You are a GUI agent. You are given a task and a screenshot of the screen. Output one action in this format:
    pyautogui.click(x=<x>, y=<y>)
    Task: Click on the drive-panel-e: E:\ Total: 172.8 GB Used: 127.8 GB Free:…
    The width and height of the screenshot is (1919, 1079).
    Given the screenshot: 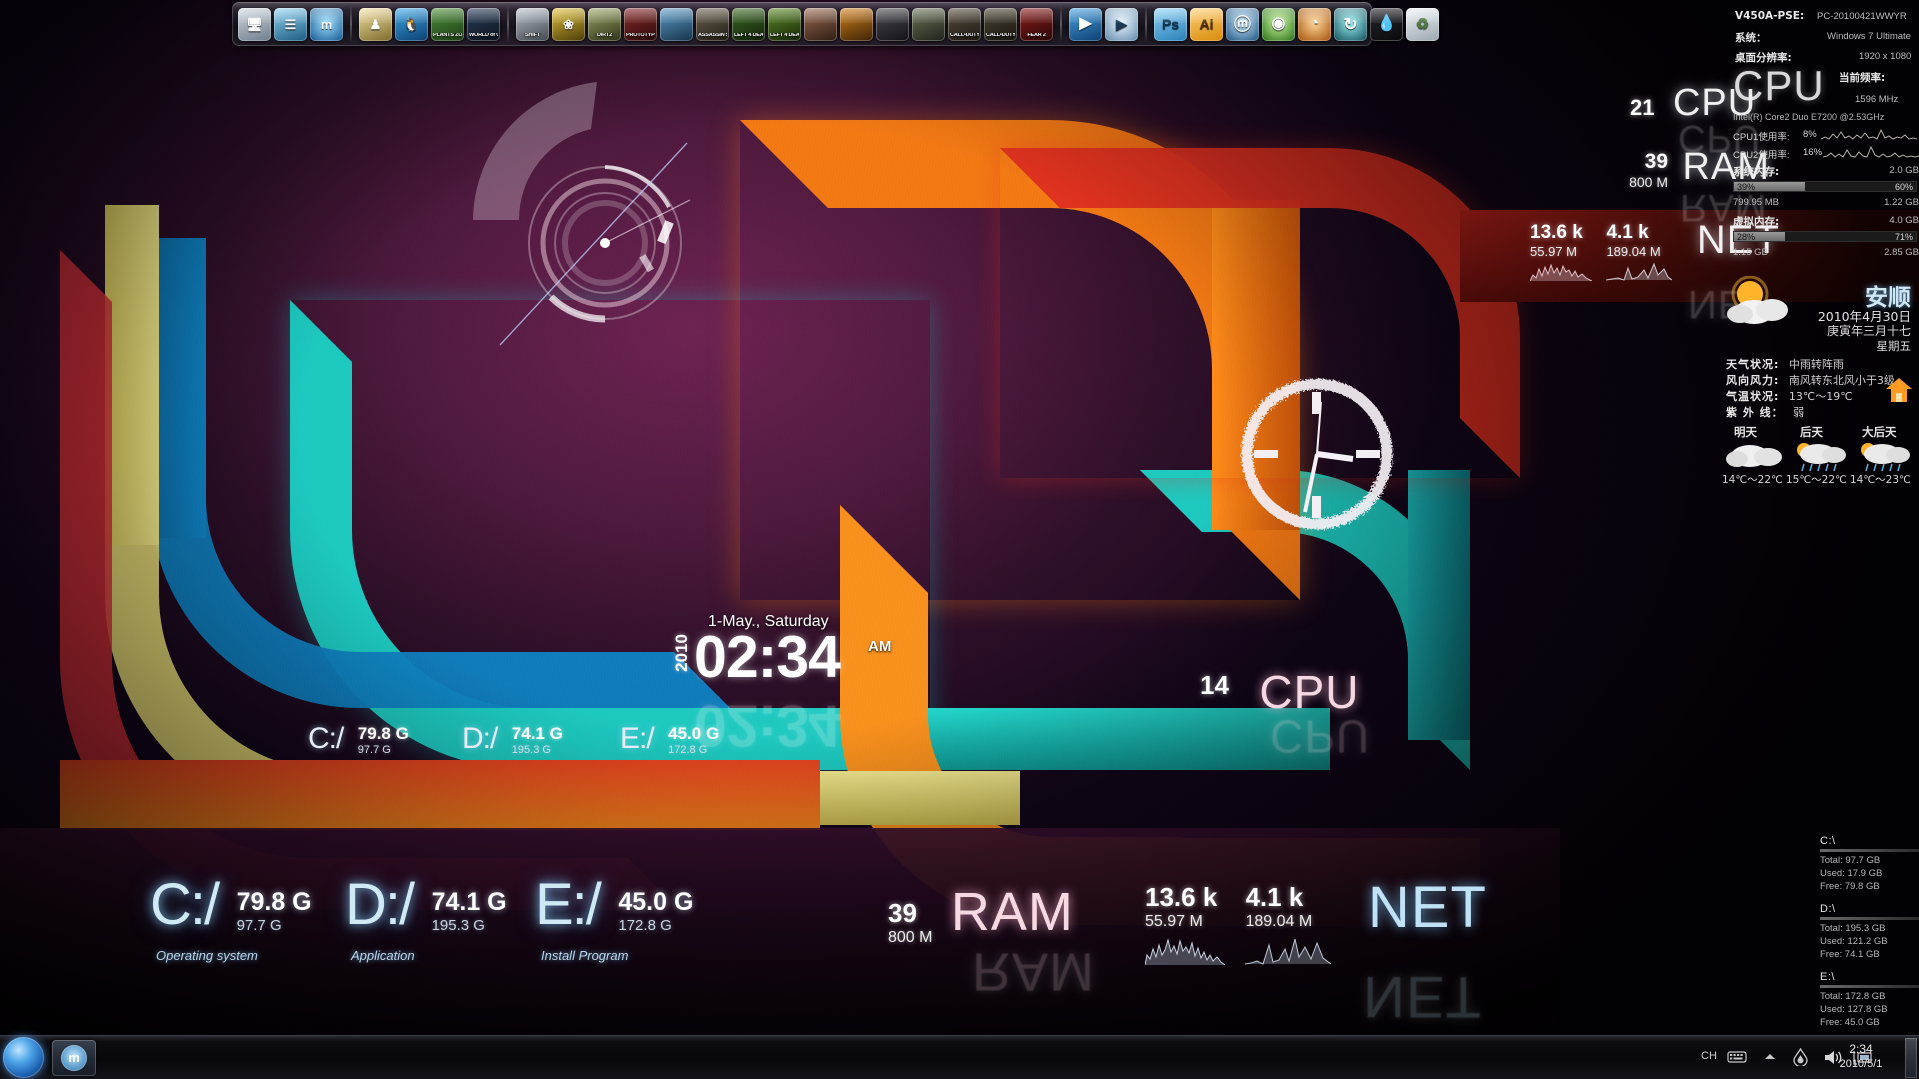 What is the action you would take?
    pyautogui.click(x=1869, y=1000)
    